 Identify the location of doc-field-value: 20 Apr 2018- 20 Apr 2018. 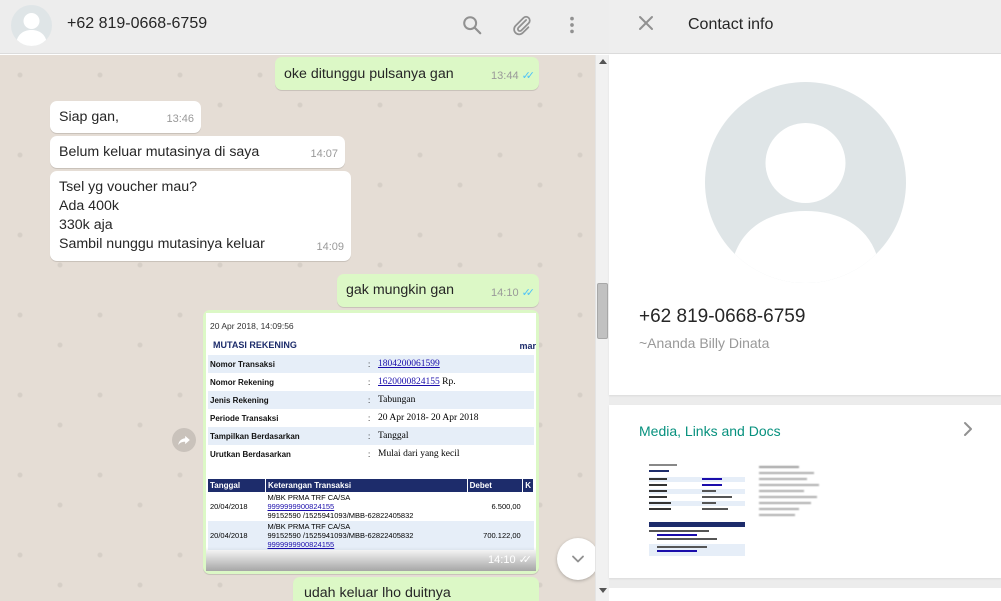
(428, 418).